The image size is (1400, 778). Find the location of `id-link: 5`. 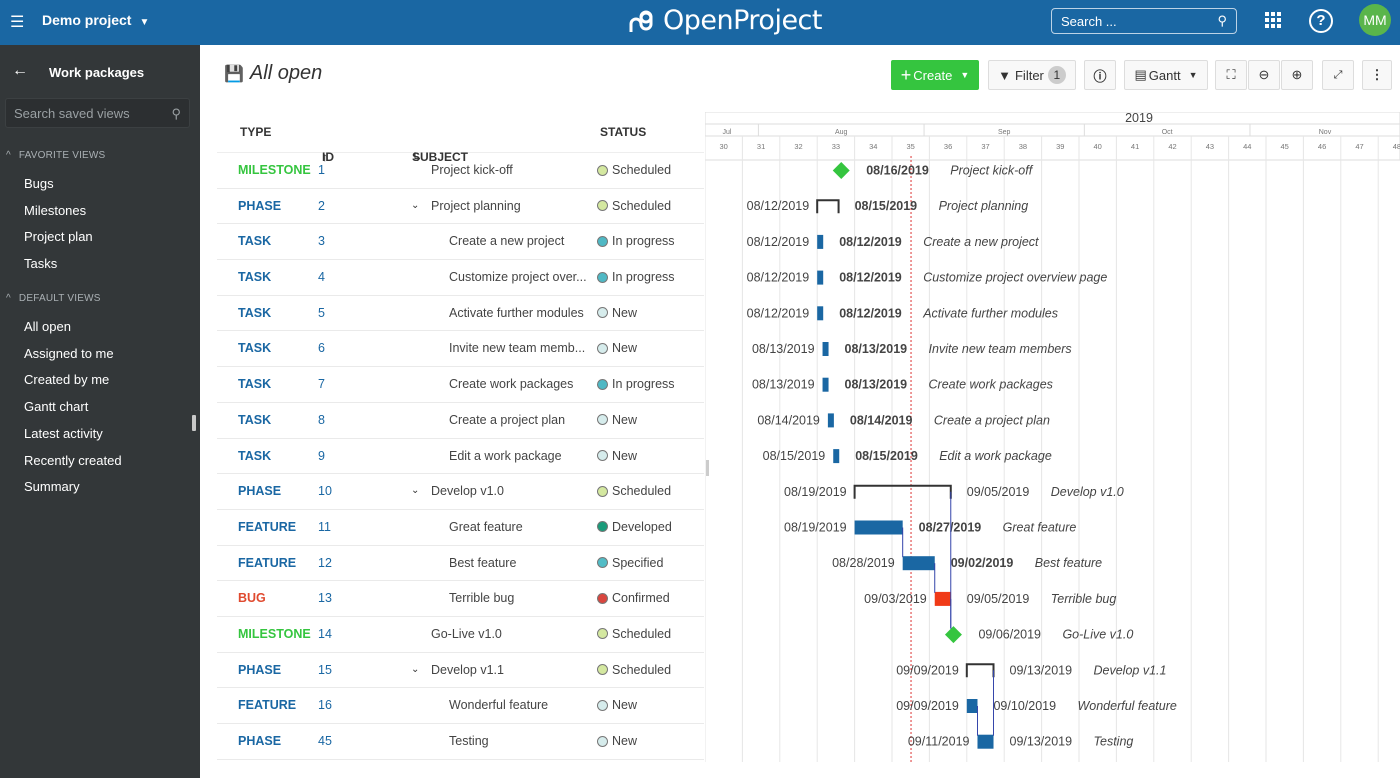

id-link: 5 is located at coordinates (321, 313).